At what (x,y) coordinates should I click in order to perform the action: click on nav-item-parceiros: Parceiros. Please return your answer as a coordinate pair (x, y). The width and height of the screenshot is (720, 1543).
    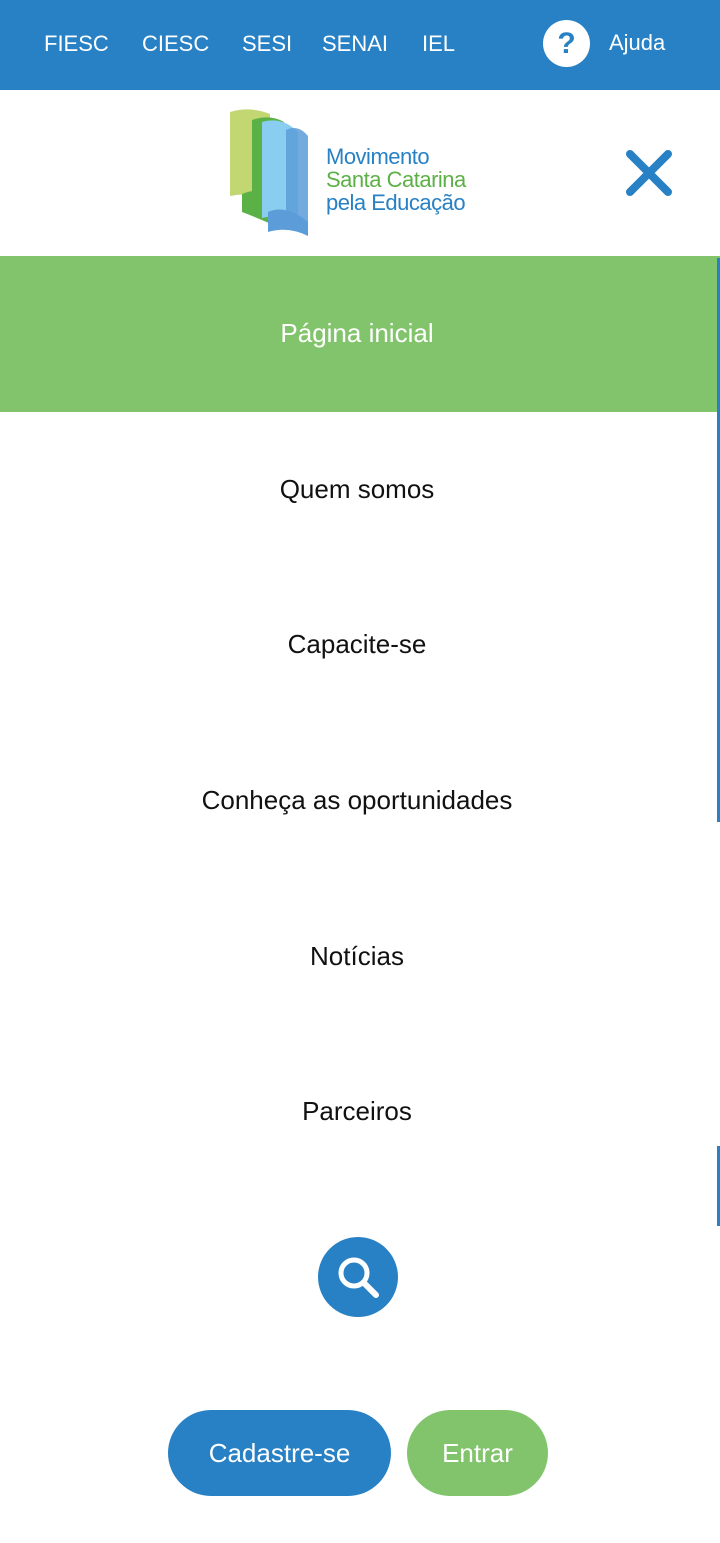
    Looking at the image, I should click on (360, 1112).